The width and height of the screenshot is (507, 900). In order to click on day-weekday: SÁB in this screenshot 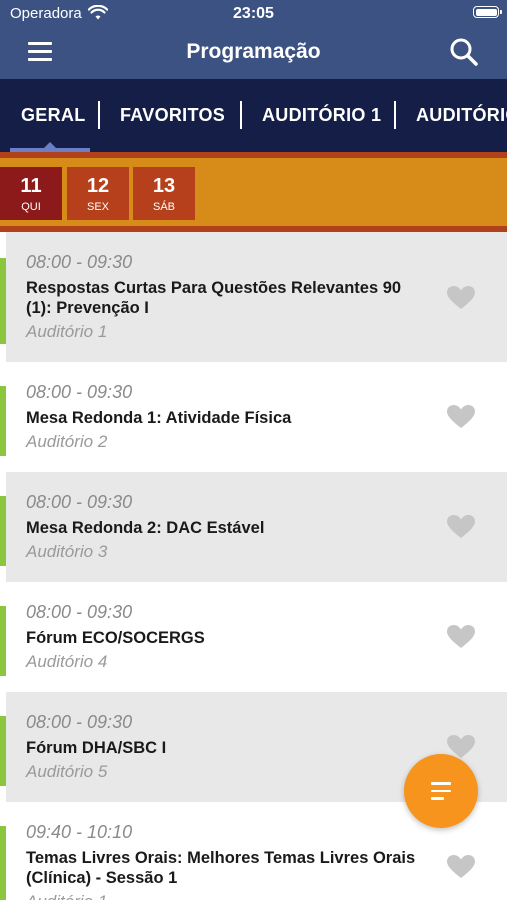, I will do `click(163, 207)`.